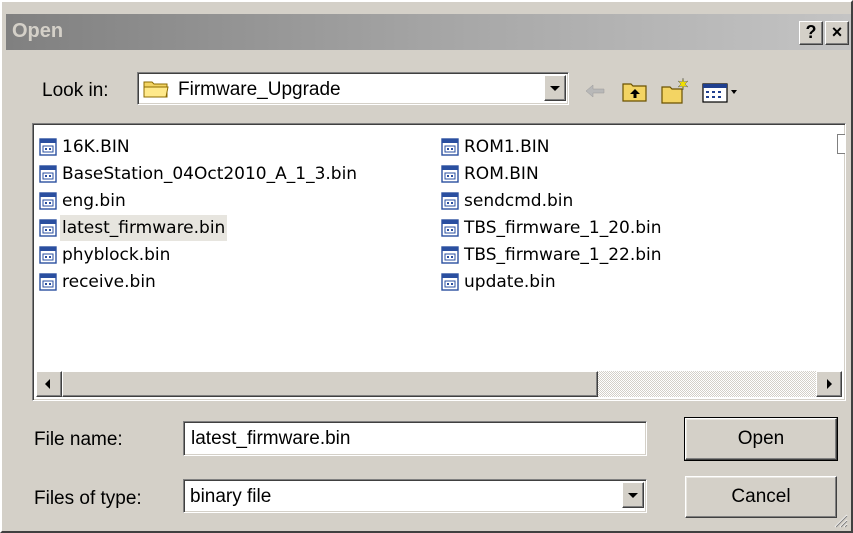 This screenshot has height=533, width=853. Describe the element at coordinates (829, 384) in the screenshot. I see `scroll-right-button` at that location.